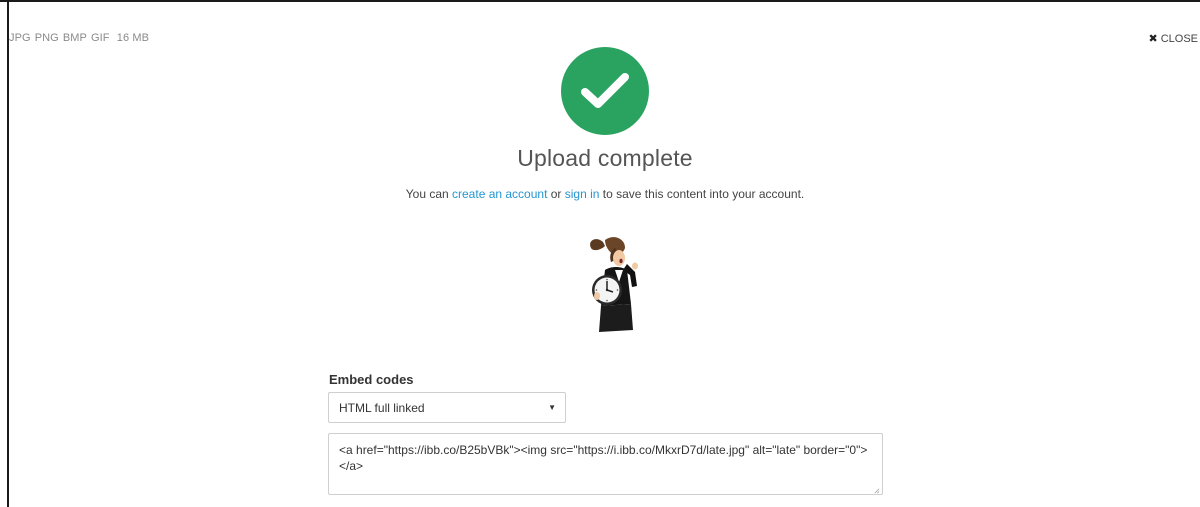 This screenshot has width=1200, height=507. I want to click on uploaded-image-thumbnail, so click(614, 284).